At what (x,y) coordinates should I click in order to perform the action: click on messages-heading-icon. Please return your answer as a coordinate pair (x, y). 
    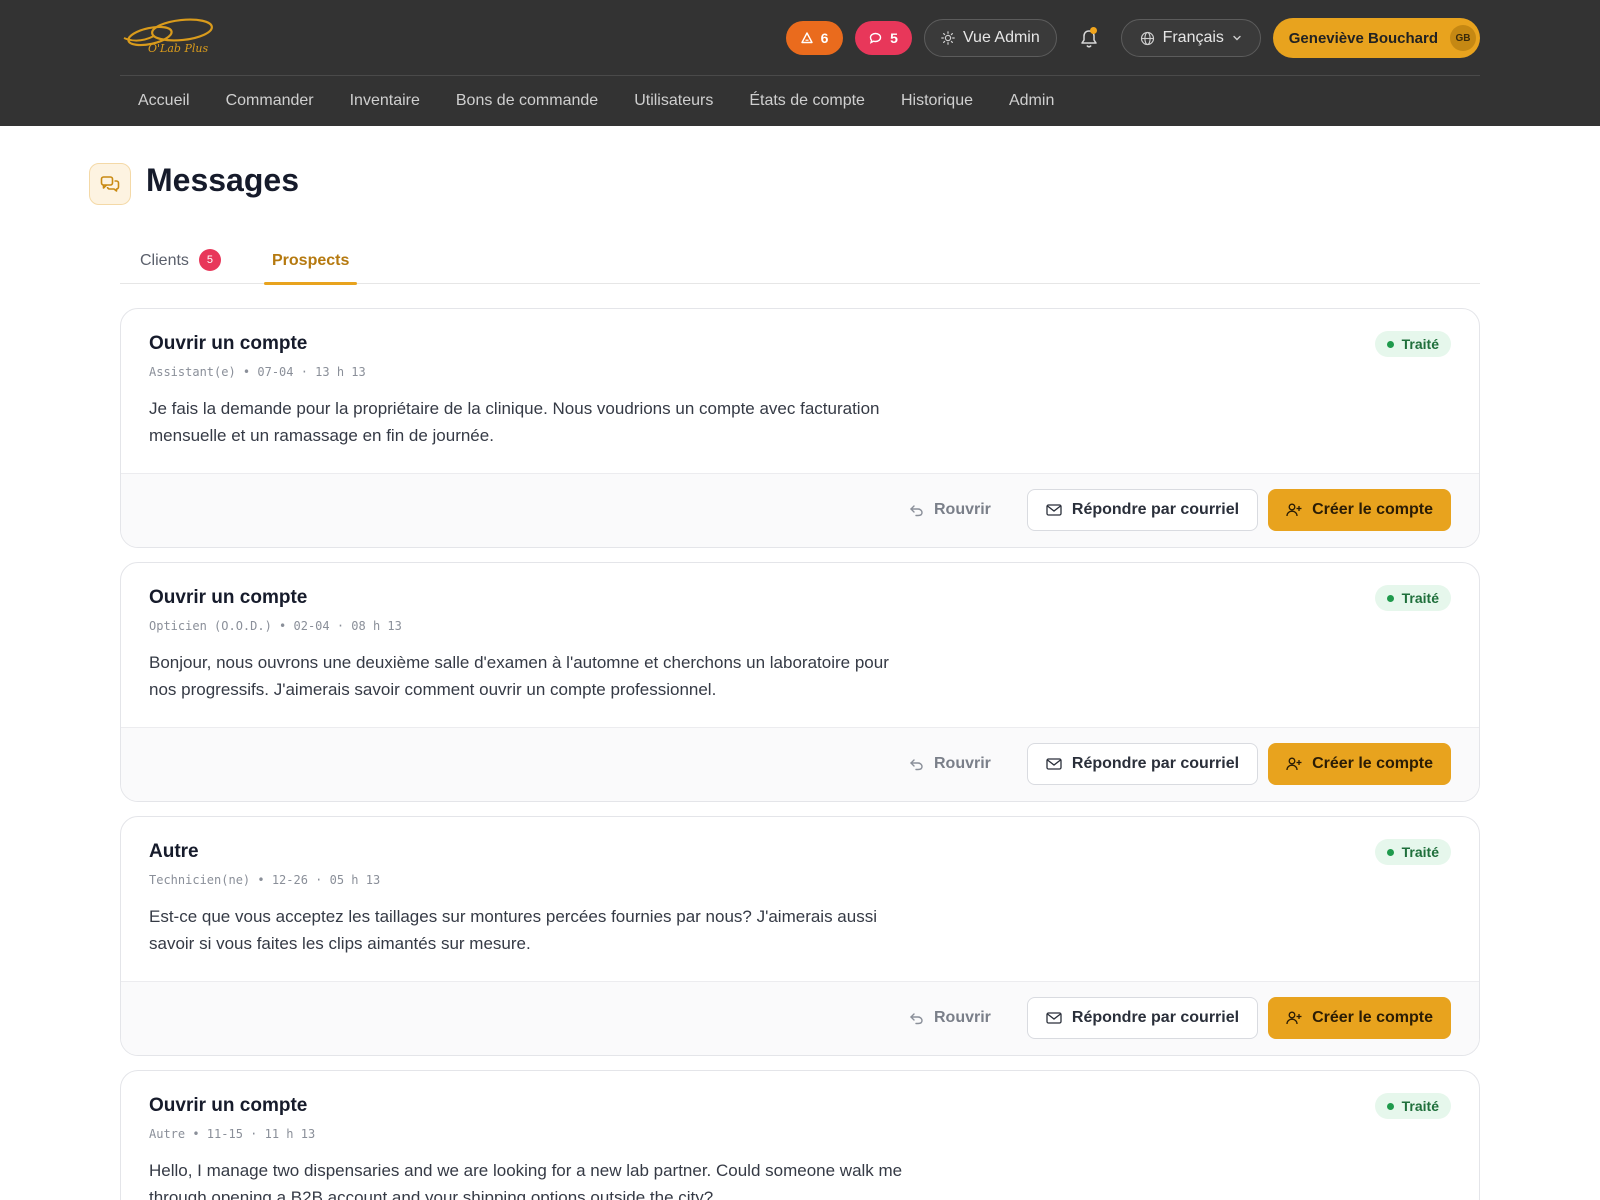
    Looking at the image, I should click on (110, 184).